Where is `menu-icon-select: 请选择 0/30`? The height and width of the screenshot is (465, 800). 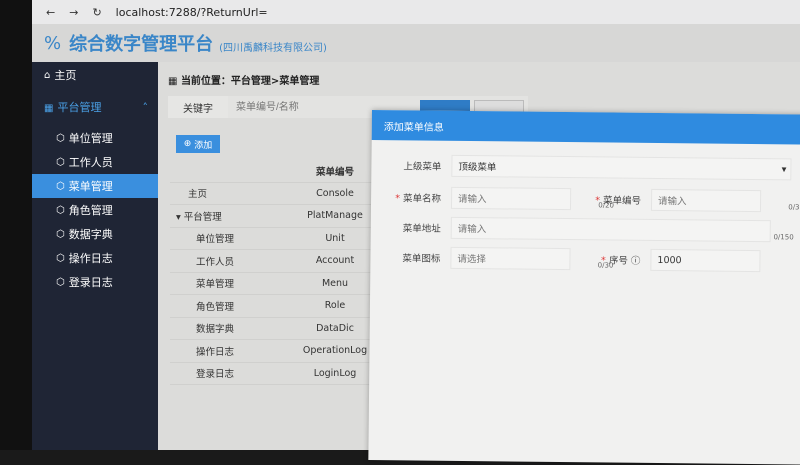 menu-icon-select: 请选择 0/30 is located at coordinates (531, 258).